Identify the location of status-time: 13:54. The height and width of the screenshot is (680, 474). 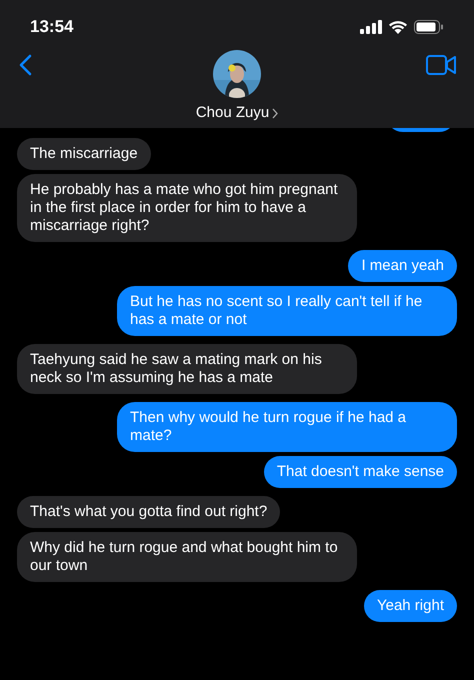
(52, 27).